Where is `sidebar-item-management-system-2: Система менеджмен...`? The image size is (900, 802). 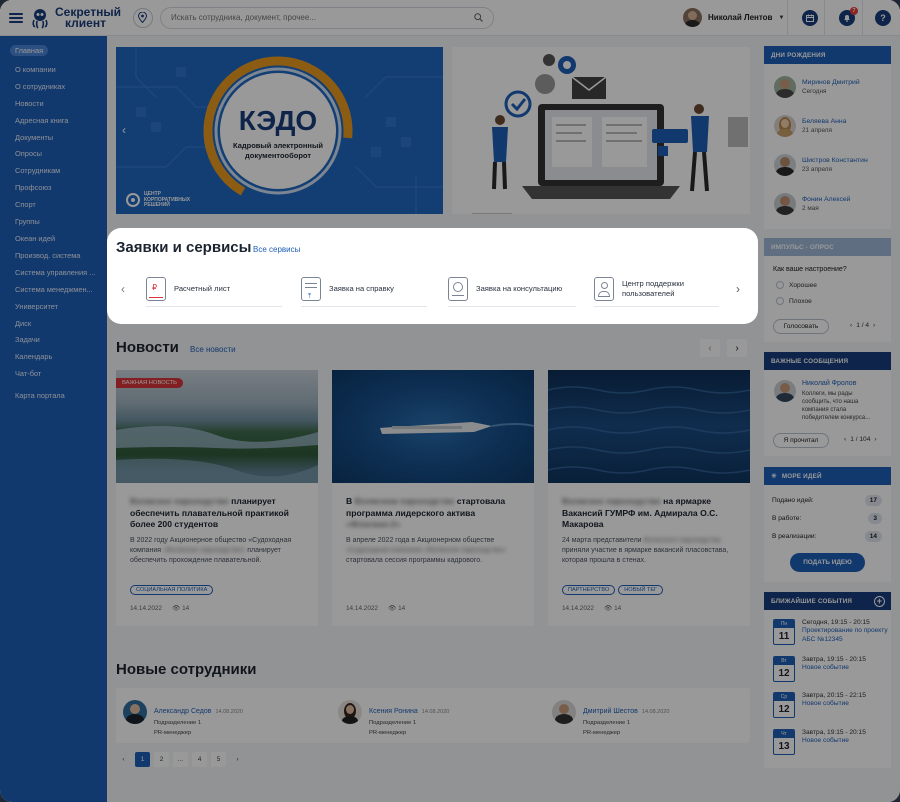 sidebar-item-management-system-2: Система менеджмен... is located at coordinates (56, 289).